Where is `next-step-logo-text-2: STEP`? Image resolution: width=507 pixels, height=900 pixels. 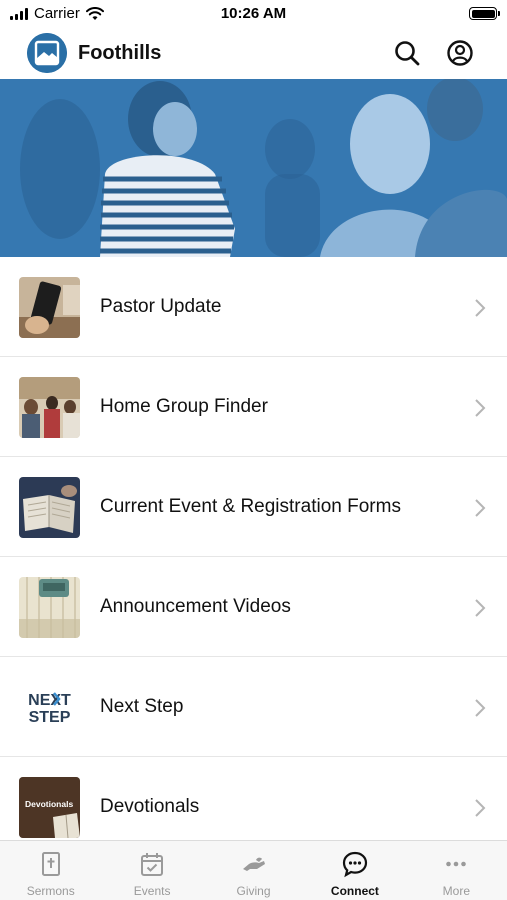 next-step-logo-text-2: STEP is located at coordinates (50, 717).